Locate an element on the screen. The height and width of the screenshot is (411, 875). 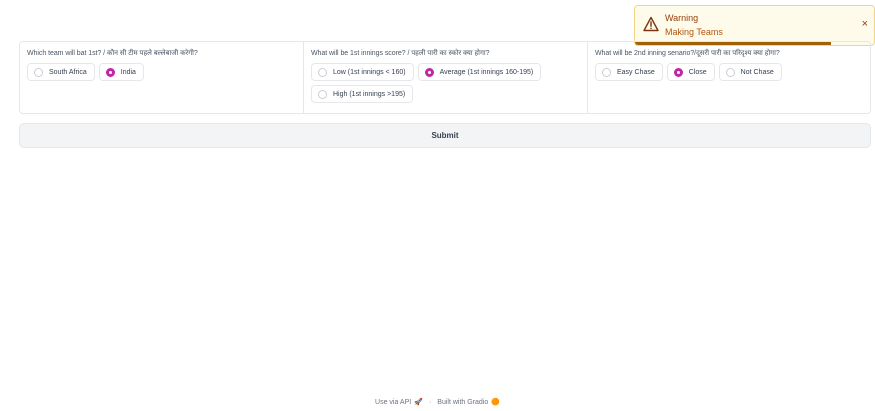
toast-title: Warning is located at coordinates (682, 18).